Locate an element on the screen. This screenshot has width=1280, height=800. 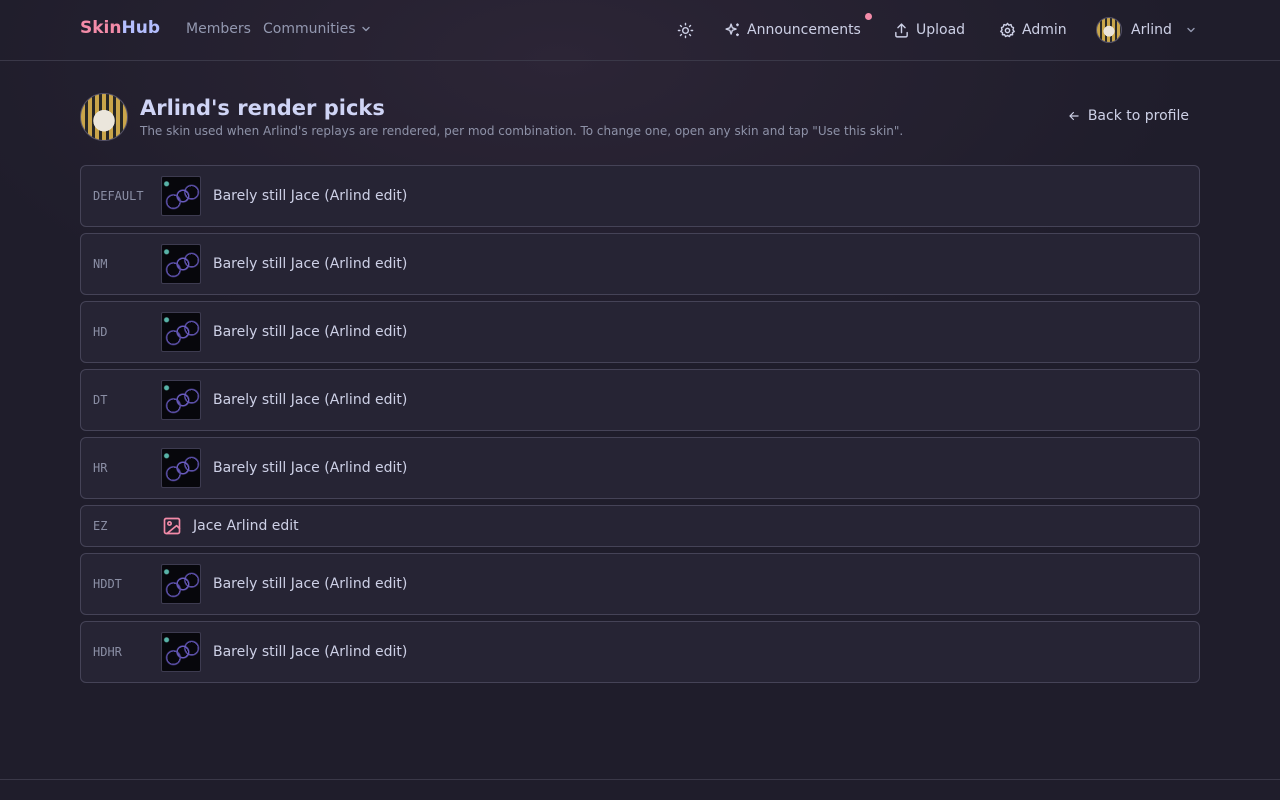
pick-row-hr: HR Barely still Jace (Arlind edit) is located at coordinates (640, 468).